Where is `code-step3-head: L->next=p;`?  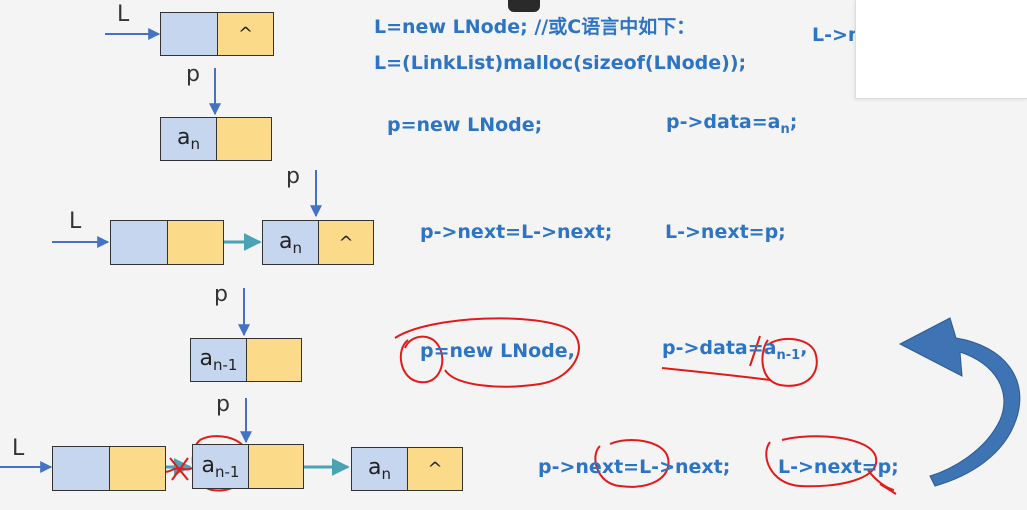 code-step3-head: L->next=p; is located at coordinates (725, 232).